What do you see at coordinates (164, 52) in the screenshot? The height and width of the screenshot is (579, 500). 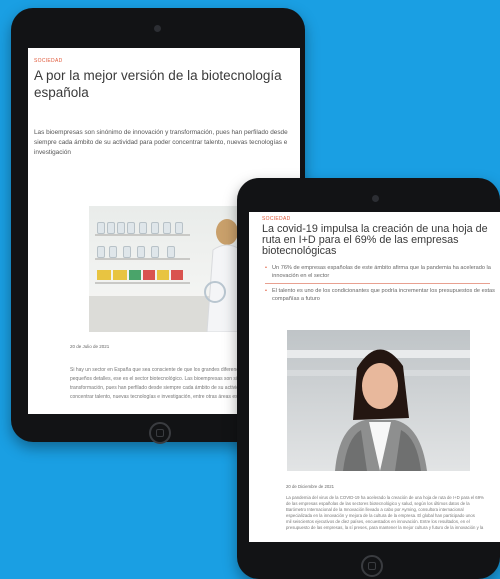 I see `status-bar` at bounding box center [164, 52].